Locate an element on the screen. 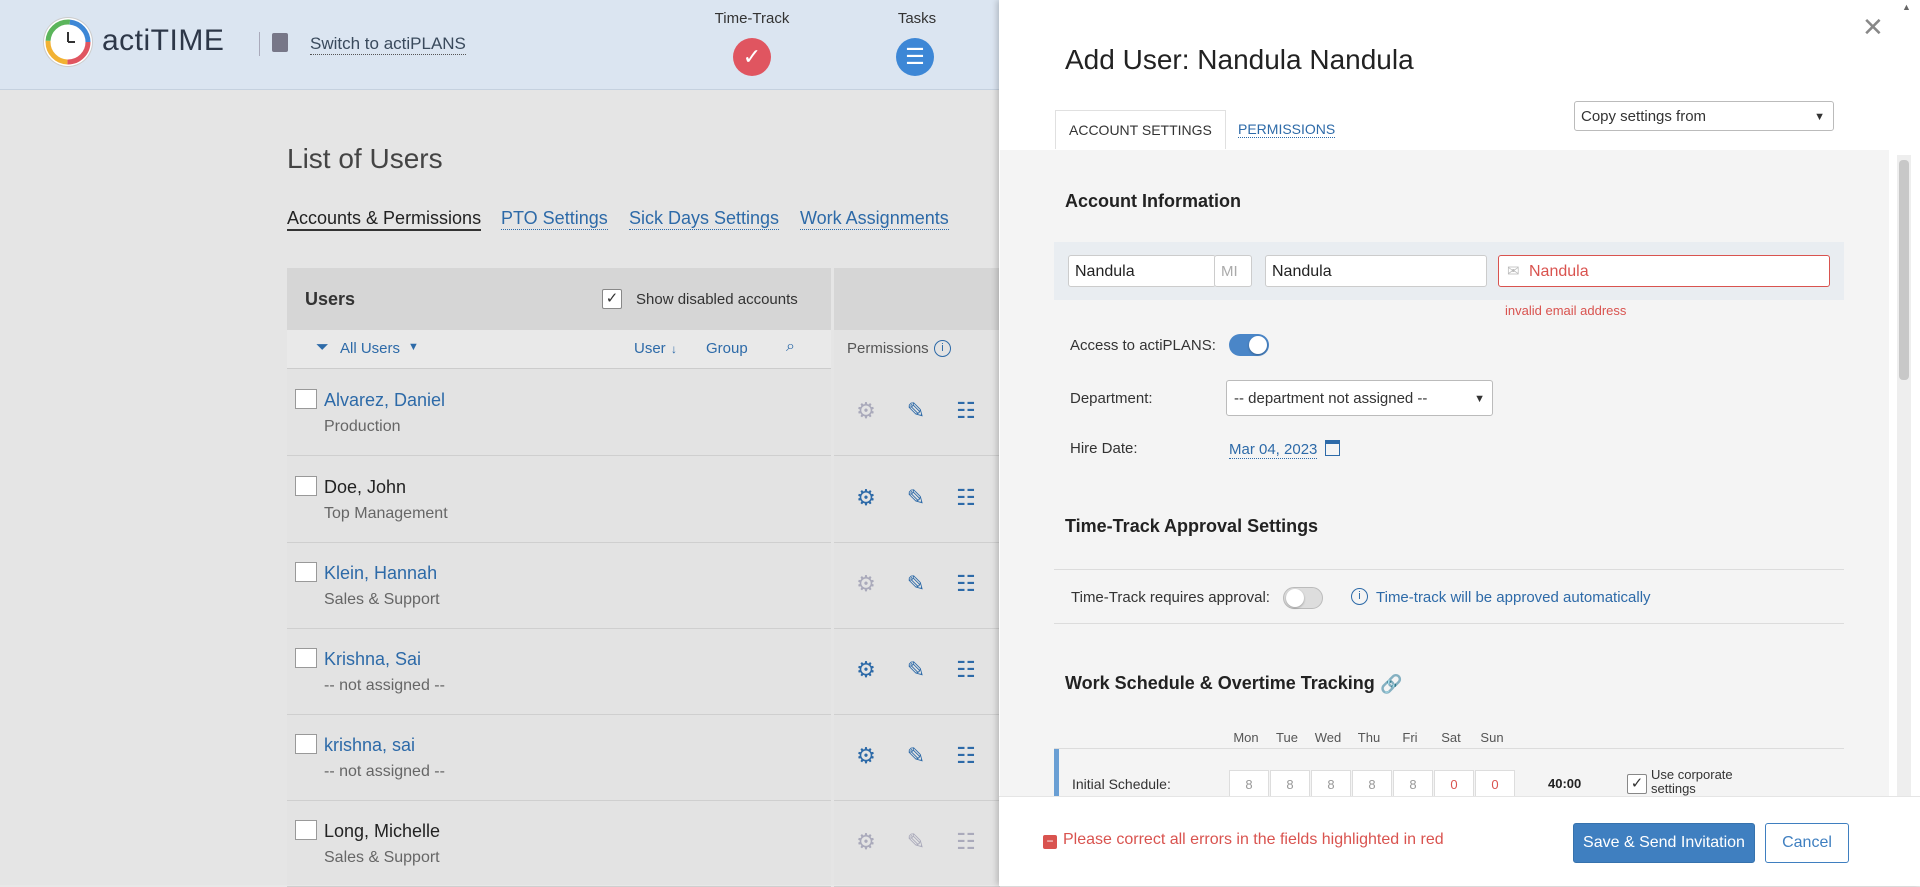 The height and width of the screenshot is (887, 1920). last-name-field: Nandula is located at coordinates (1376, 271).